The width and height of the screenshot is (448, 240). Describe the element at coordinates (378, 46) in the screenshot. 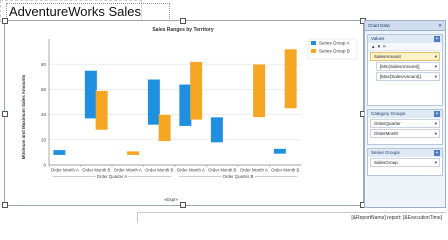

I see `values-toolbar-icons: ▲ ▼ ✕` at that location.